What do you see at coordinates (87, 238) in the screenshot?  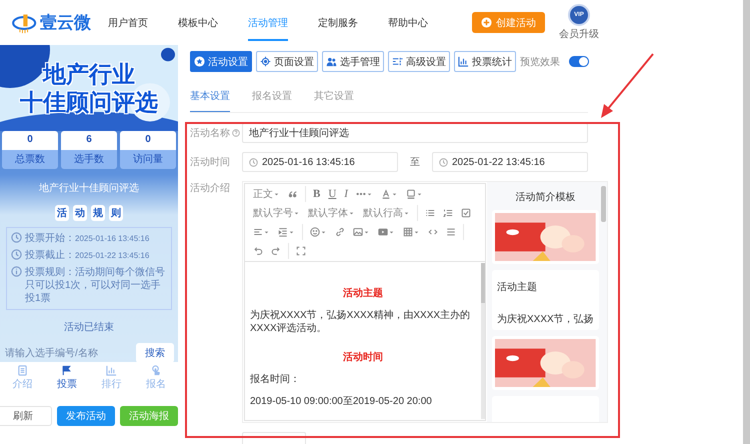 I see `rule-text: 投票开始：2025-01-16 13:45:16` at bounding box center [87, 238].